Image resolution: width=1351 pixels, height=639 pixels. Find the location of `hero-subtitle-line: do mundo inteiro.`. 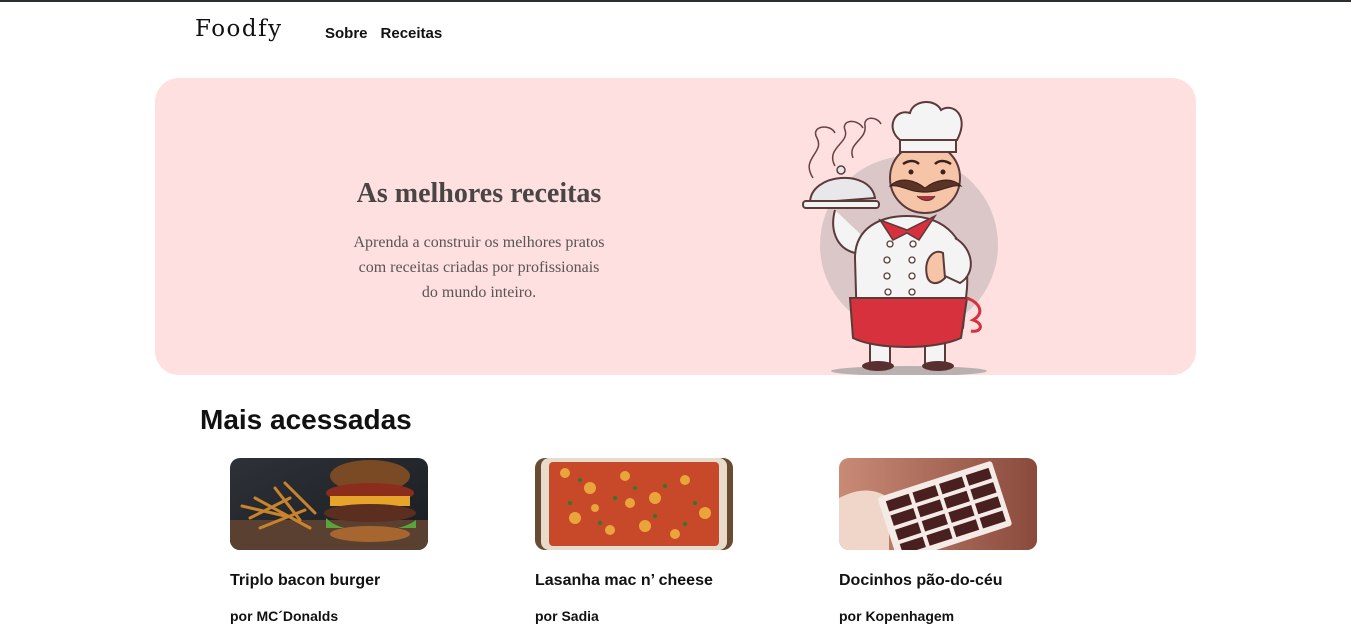

hero-subtitle-line: do mundo inteiro. is located at coordinates (479, 292).